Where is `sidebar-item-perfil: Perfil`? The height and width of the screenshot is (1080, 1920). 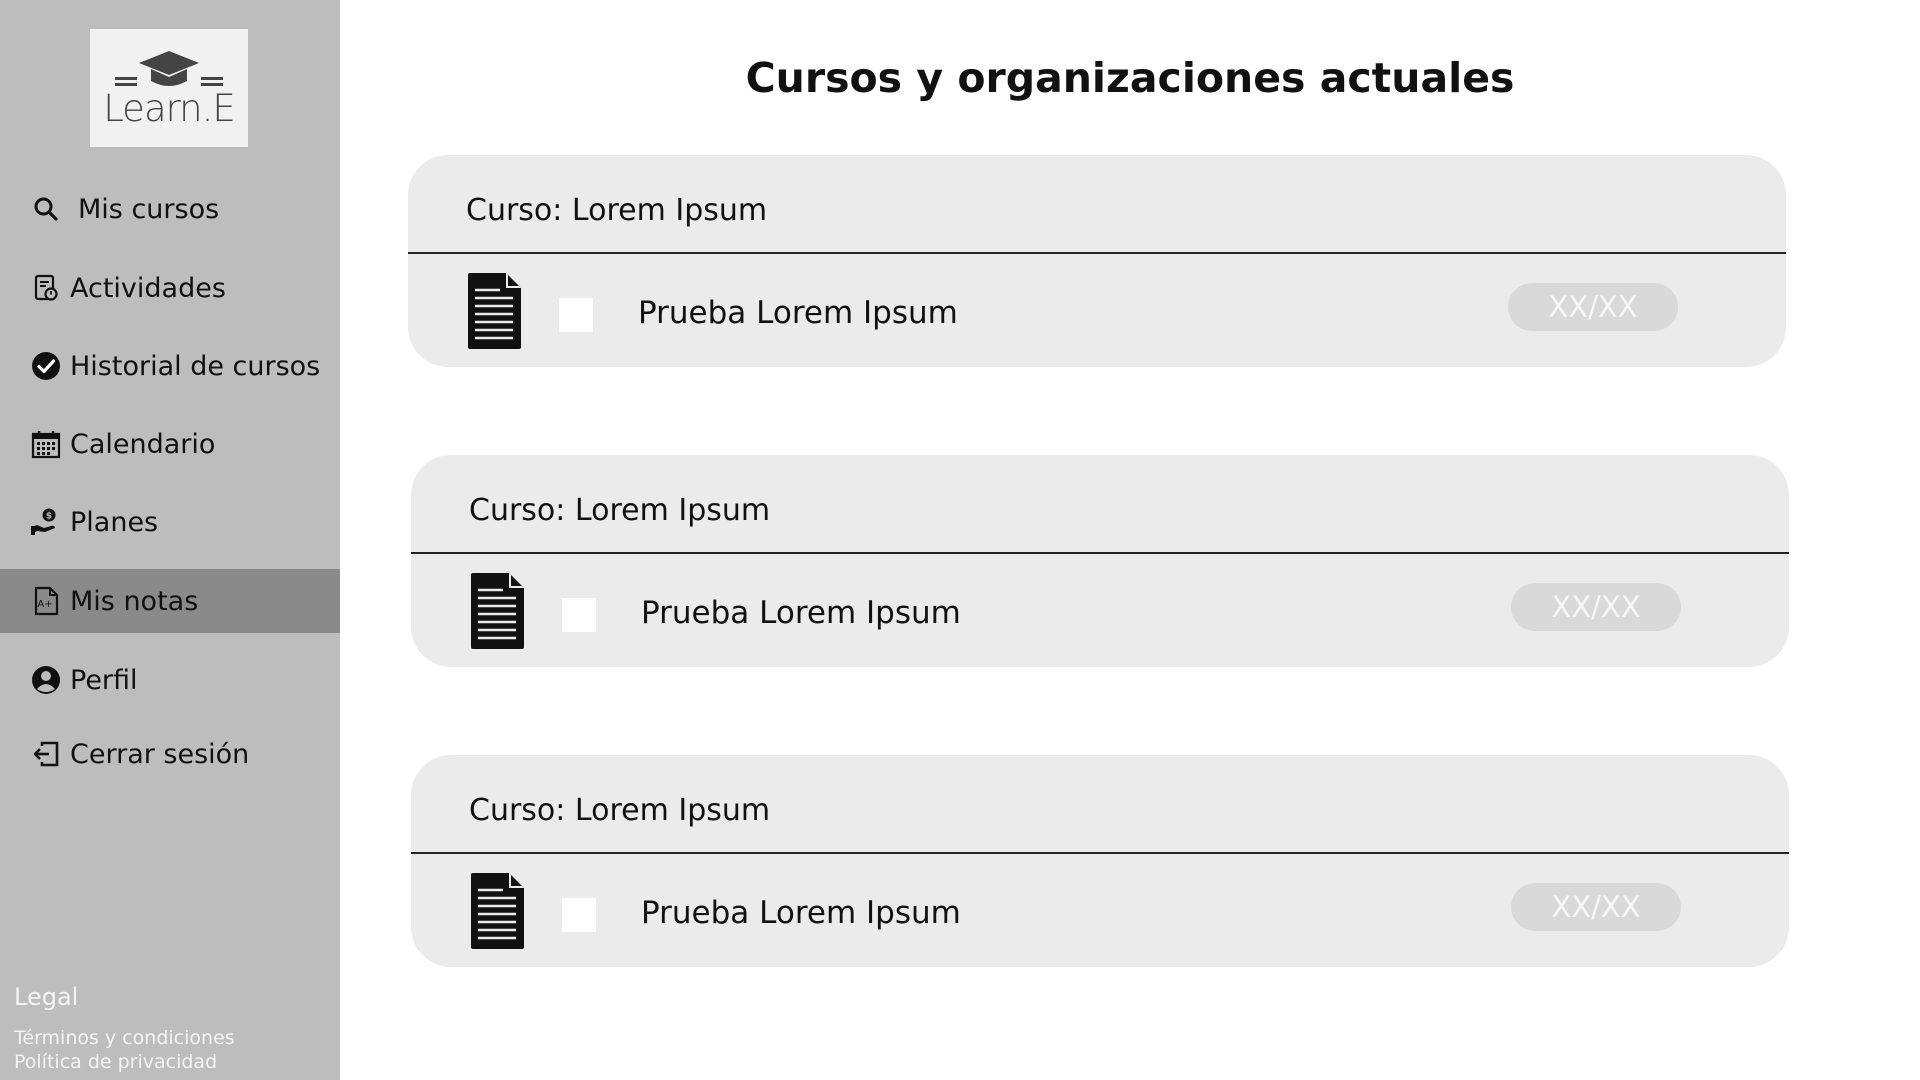 sidebar-item-perfil: Perfil is located at coordinates (170, 680).